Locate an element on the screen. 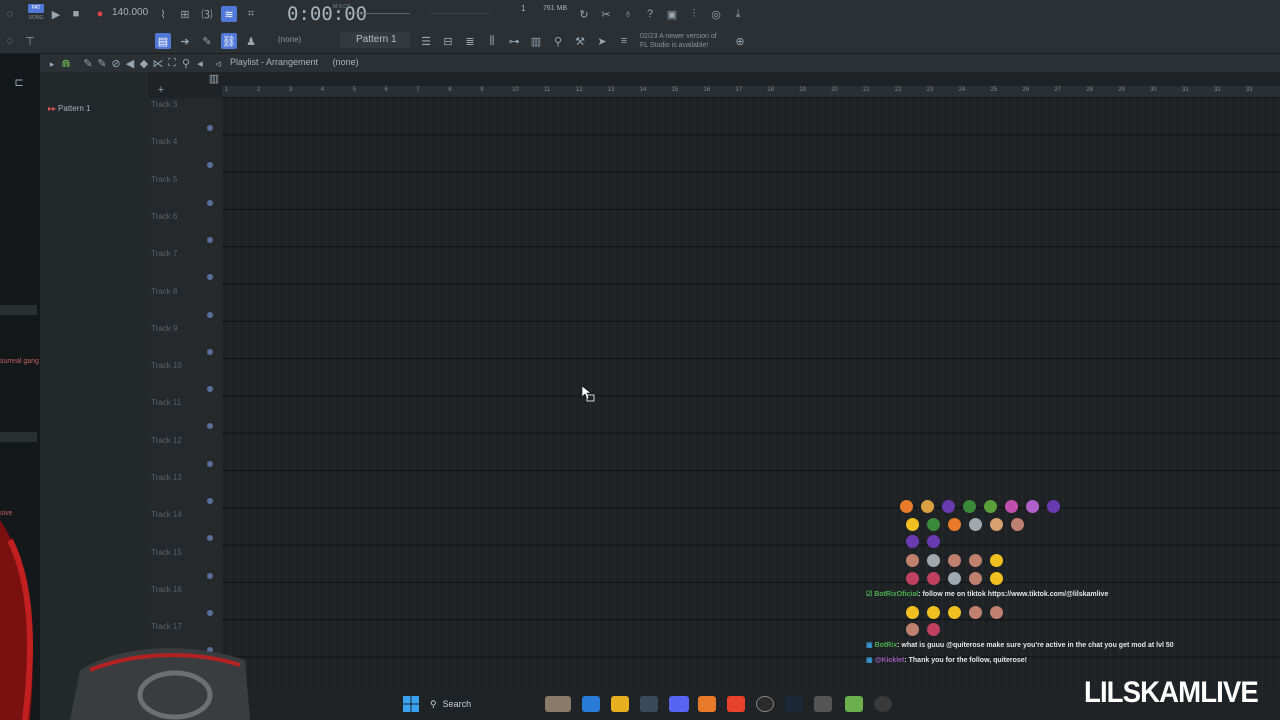 Image resolution: width=1280 pixels, height=720 pixels. pat-mode-button: PAT is located at coordinates (36, 8).